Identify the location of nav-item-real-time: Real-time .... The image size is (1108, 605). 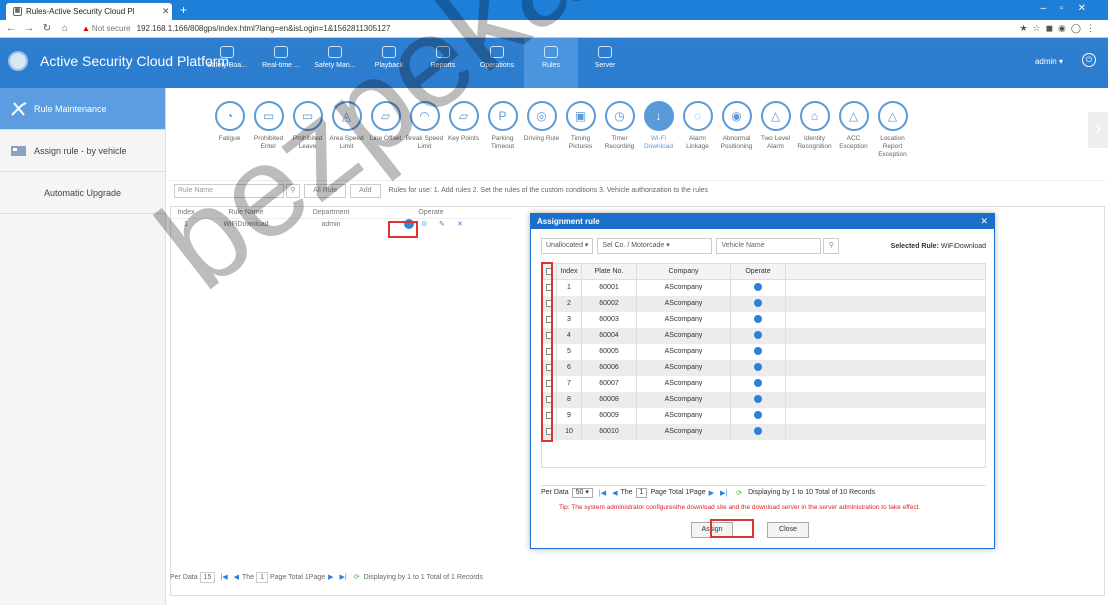
(281, 63).